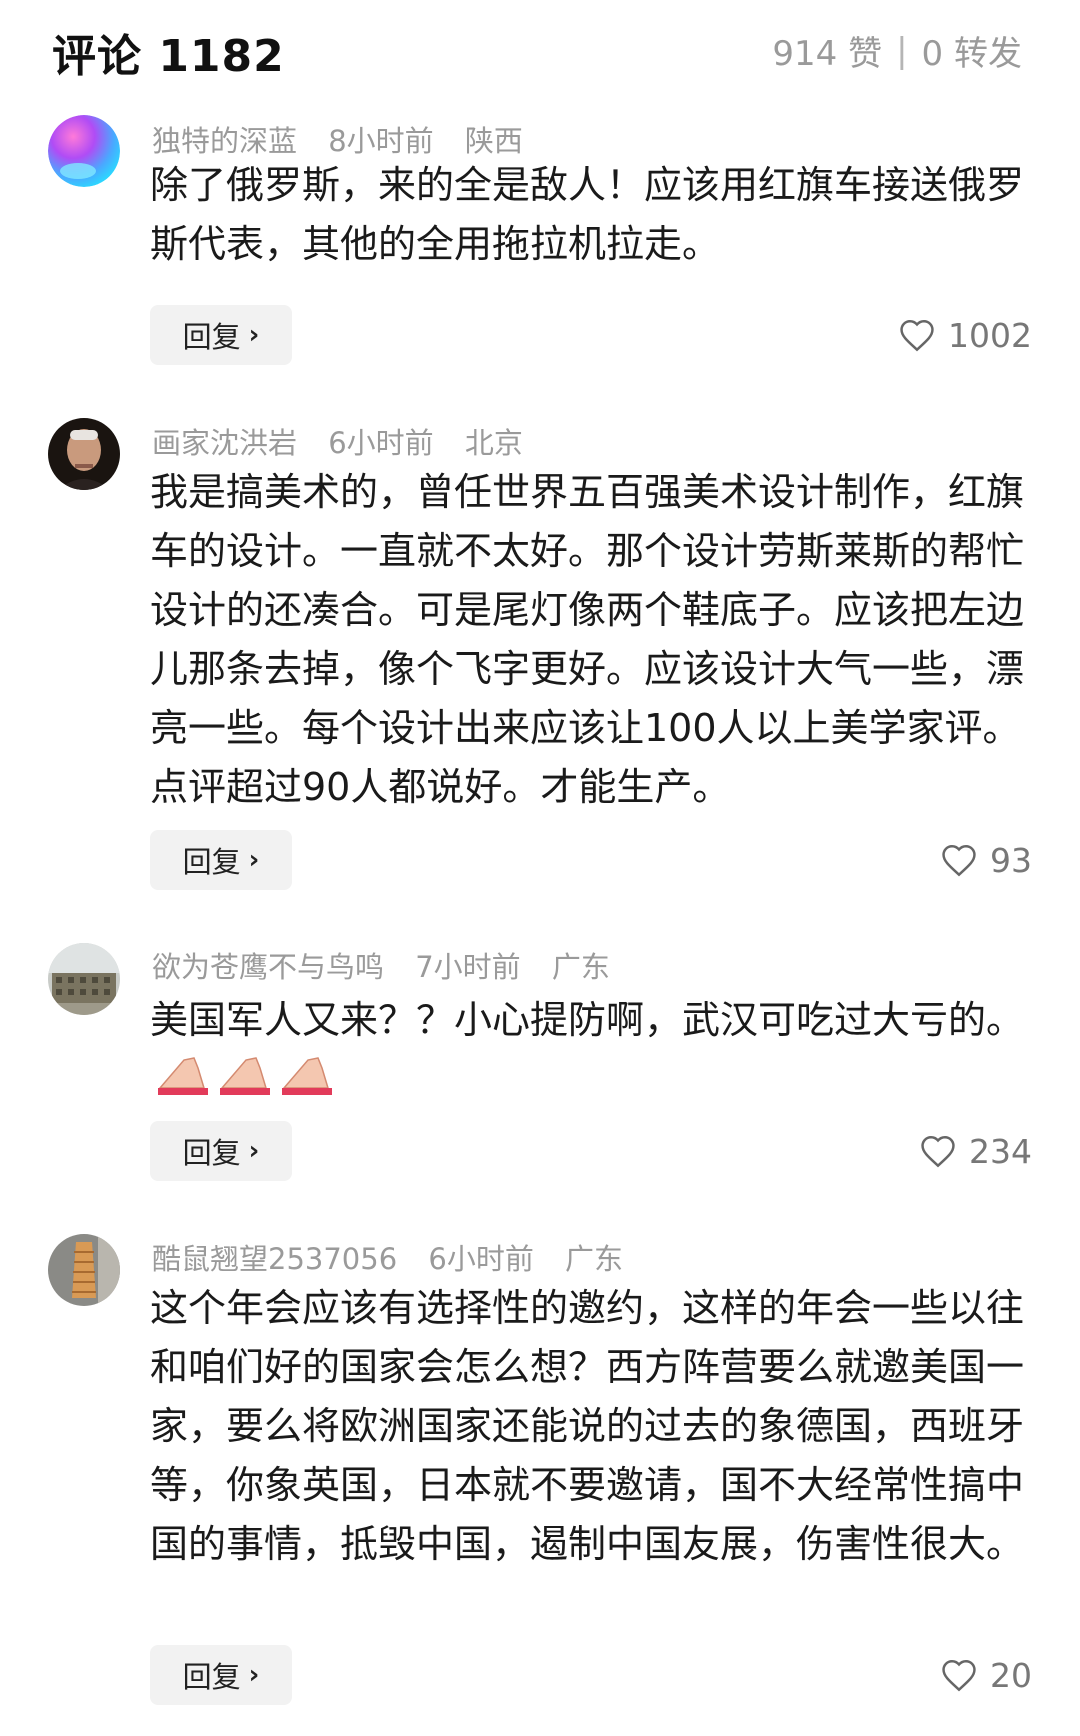  I want to click on location: 北京, so click(493, 443).